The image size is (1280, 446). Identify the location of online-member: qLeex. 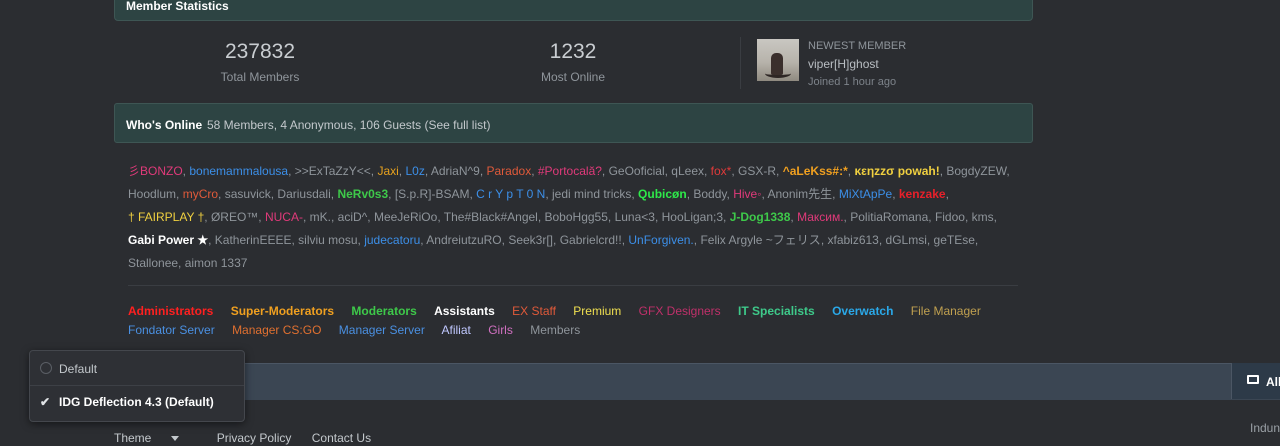
(687, 171).